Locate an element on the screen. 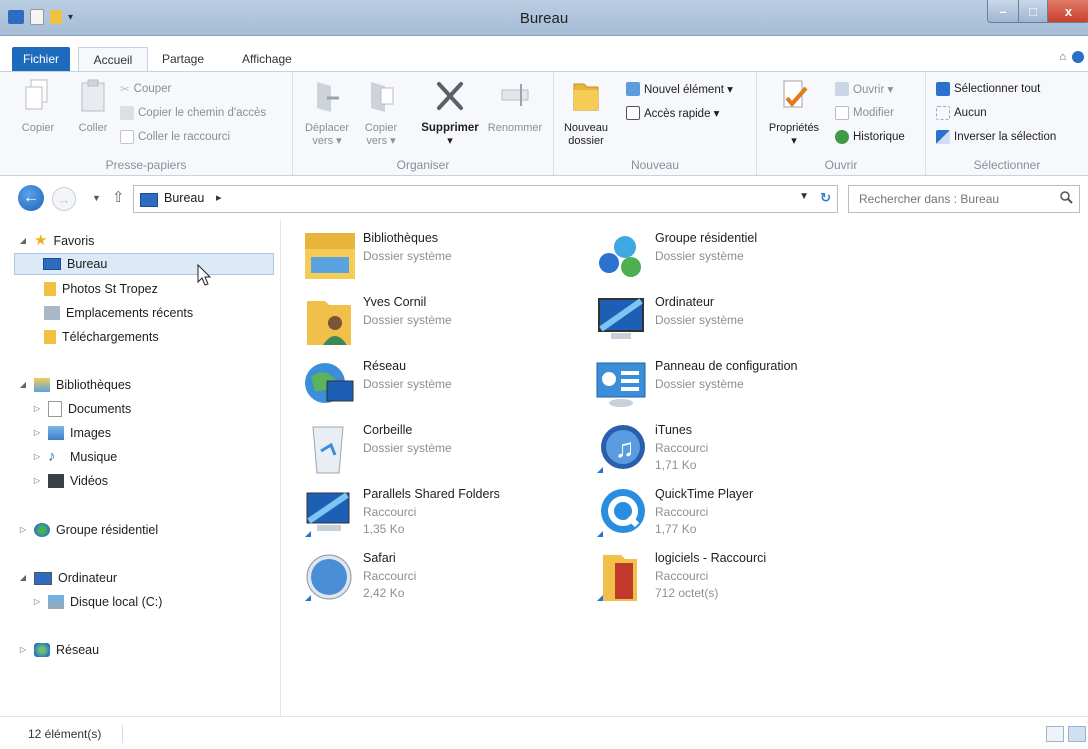 The height and width of the screenshot is (749, 1088). nav-item-documents: ▷ Documents is located at coordinates (81, 409).